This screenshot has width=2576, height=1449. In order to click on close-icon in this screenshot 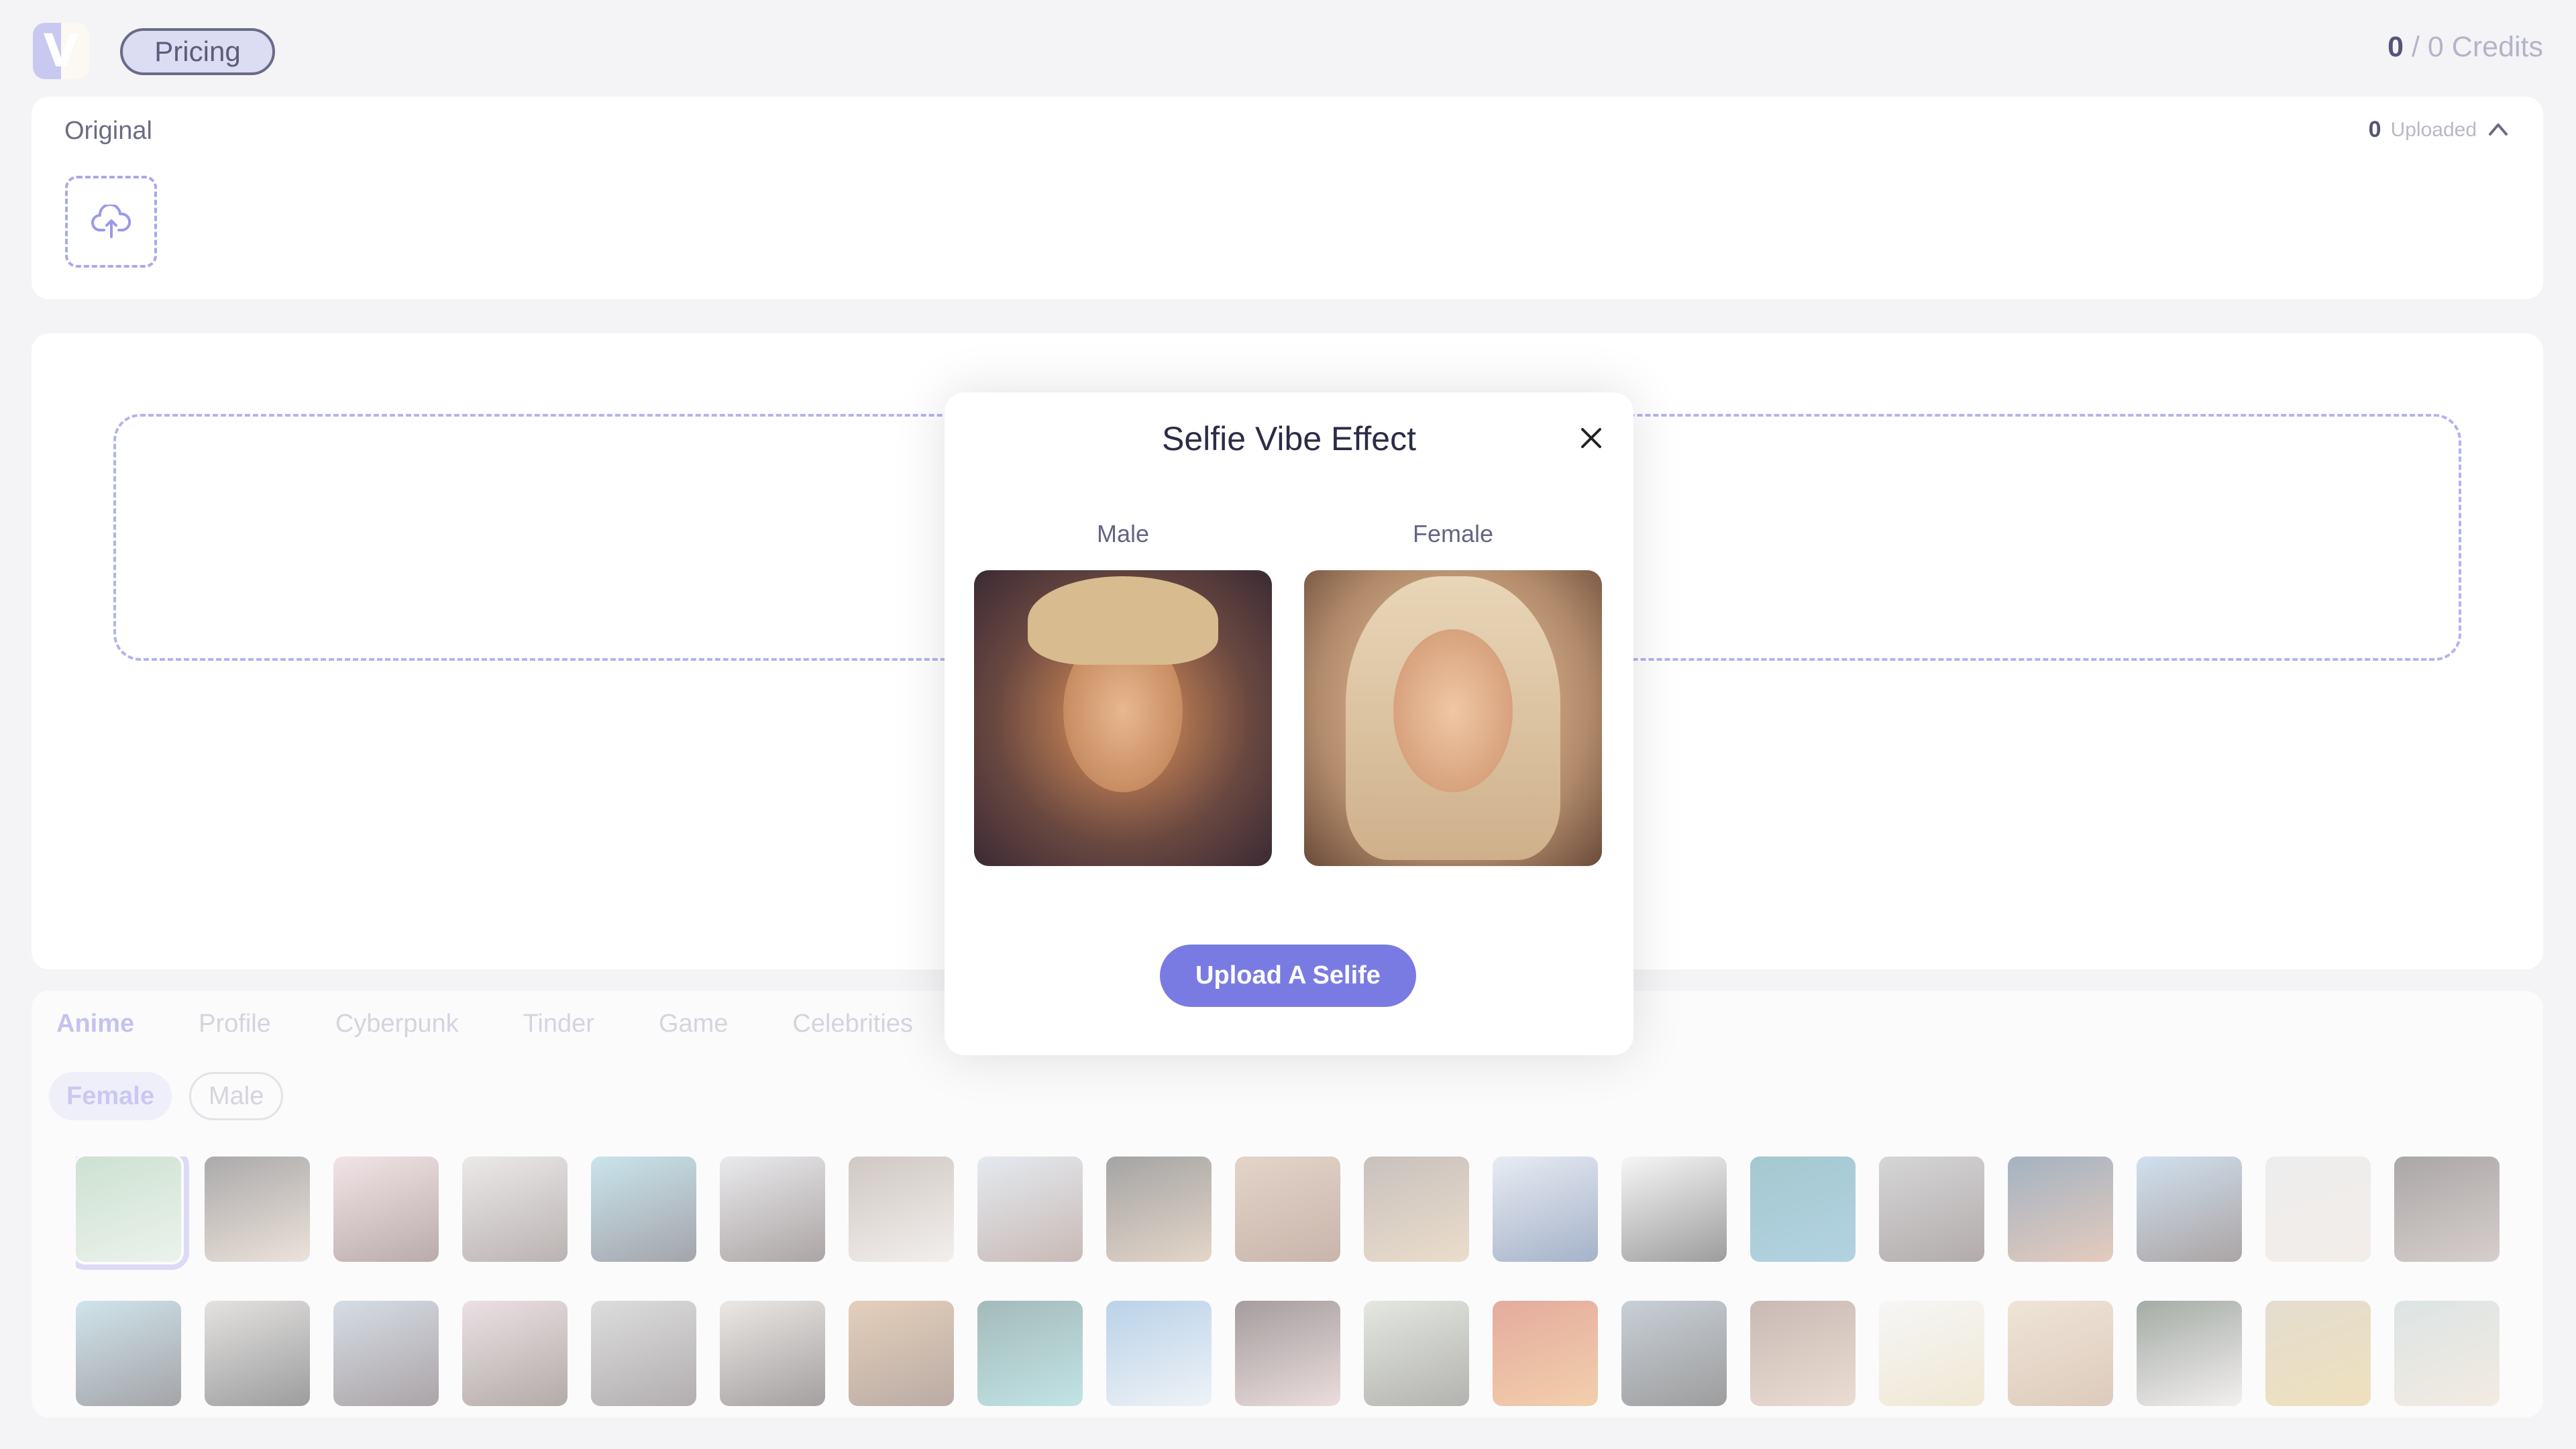, I will do `click(1591, 438)`.